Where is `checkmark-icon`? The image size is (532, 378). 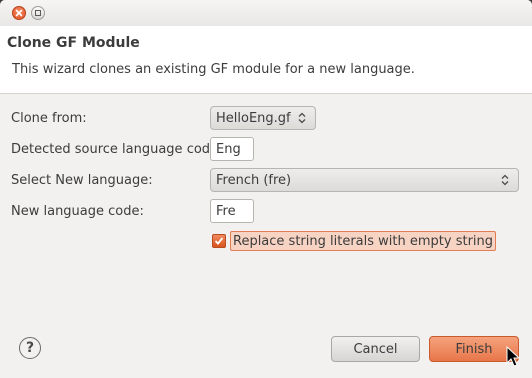 checkmark-icon is located at coordinates (219, 241).